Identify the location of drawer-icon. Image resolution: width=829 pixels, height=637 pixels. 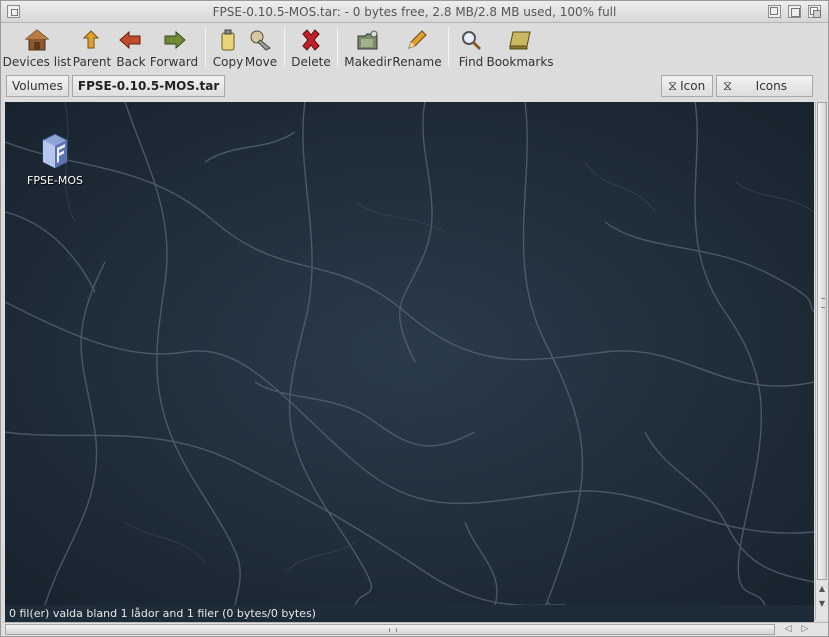
(55, 151).